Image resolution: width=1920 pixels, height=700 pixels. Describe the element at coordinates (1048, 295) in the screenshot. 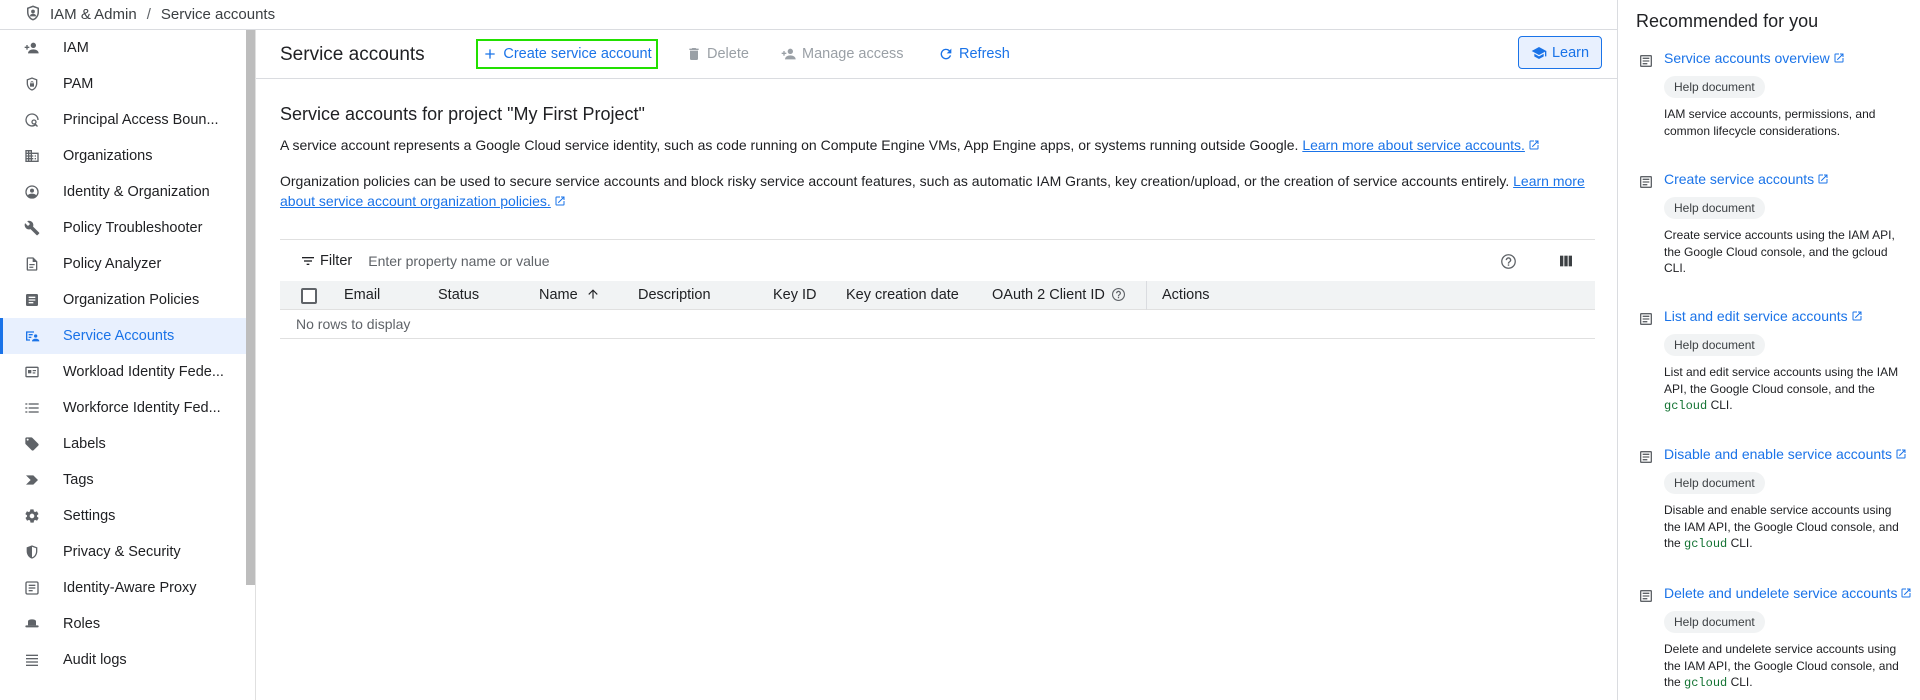

I see `column-oauth-client-id: OAuth 2 Client ID` at that location.